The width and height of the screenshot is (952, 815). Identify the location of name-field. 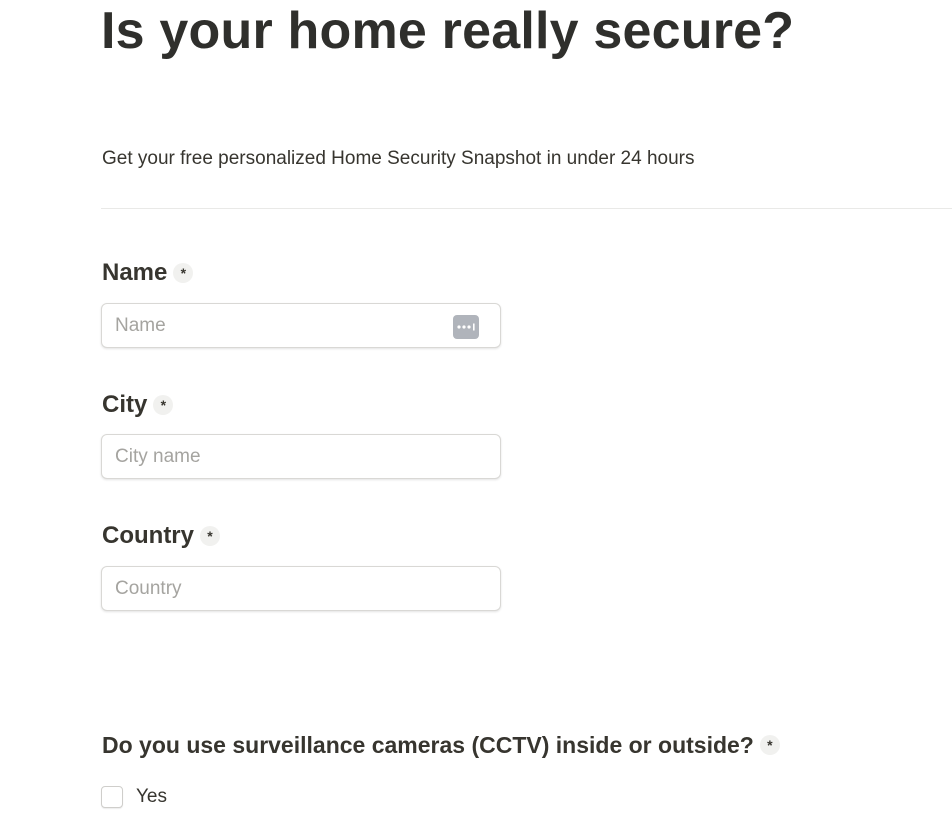
(301, 325).